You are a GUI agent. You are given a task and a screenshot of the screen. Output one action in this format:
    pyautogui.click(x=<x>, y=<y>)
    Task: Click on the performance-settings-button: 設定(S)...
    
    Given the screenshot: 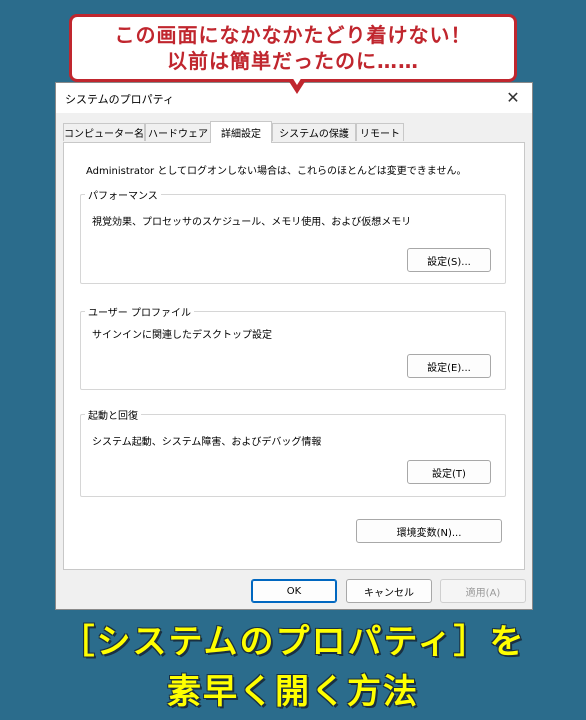 What is the action you would take?
    pyautogui.click(x=449, y=260)
    